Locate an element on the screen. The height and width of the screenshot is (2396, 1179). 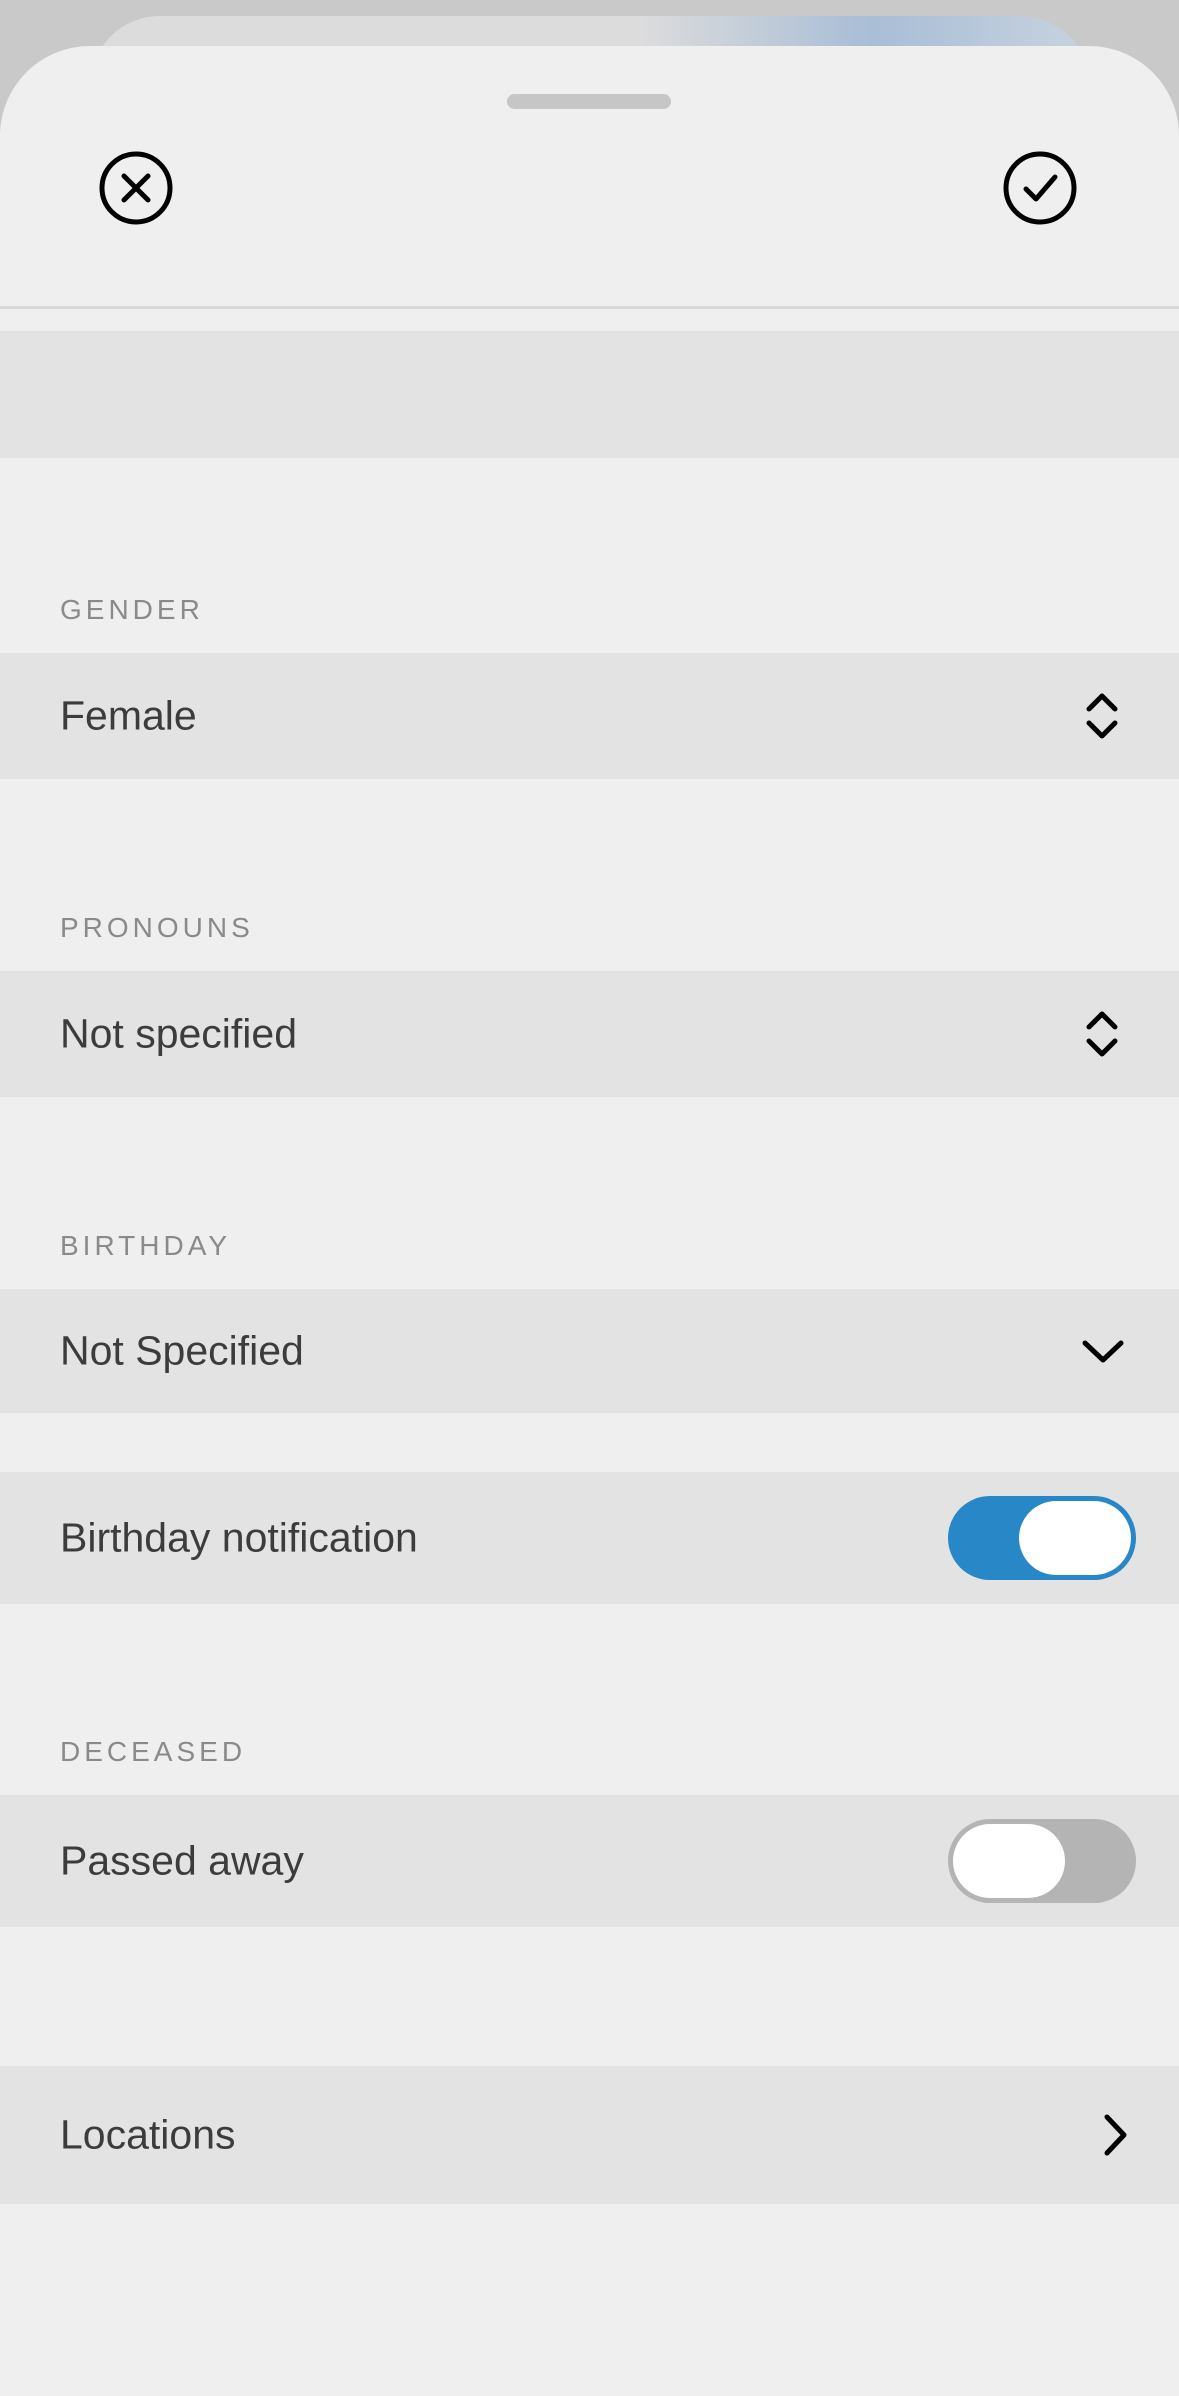
birthday-notification-toggle is located at coordinates (1042, 1538).